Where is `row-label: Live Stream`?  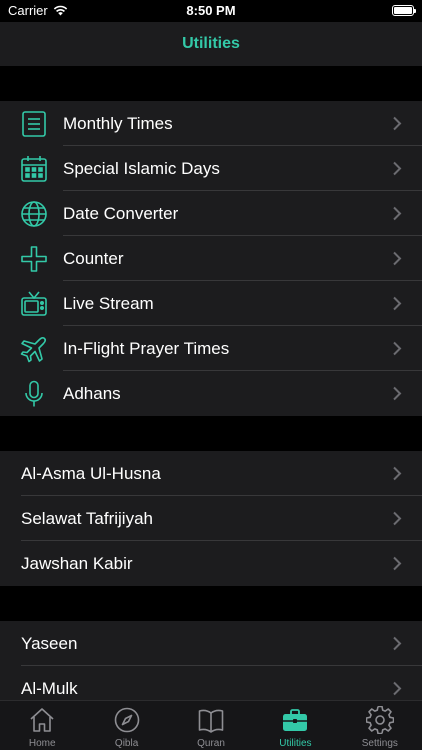
row-label: Live Stream is located at coordinates (108, 303).